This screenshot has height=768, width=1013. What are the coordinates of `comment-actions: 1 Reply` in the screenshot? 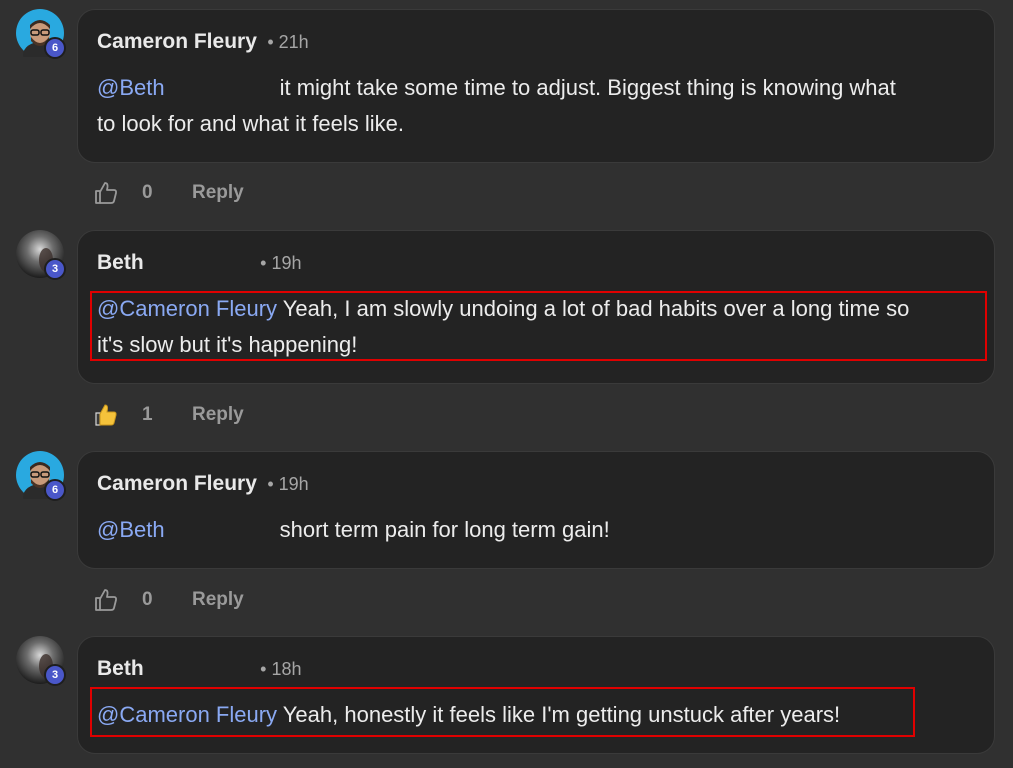 It's located at (168, 415).